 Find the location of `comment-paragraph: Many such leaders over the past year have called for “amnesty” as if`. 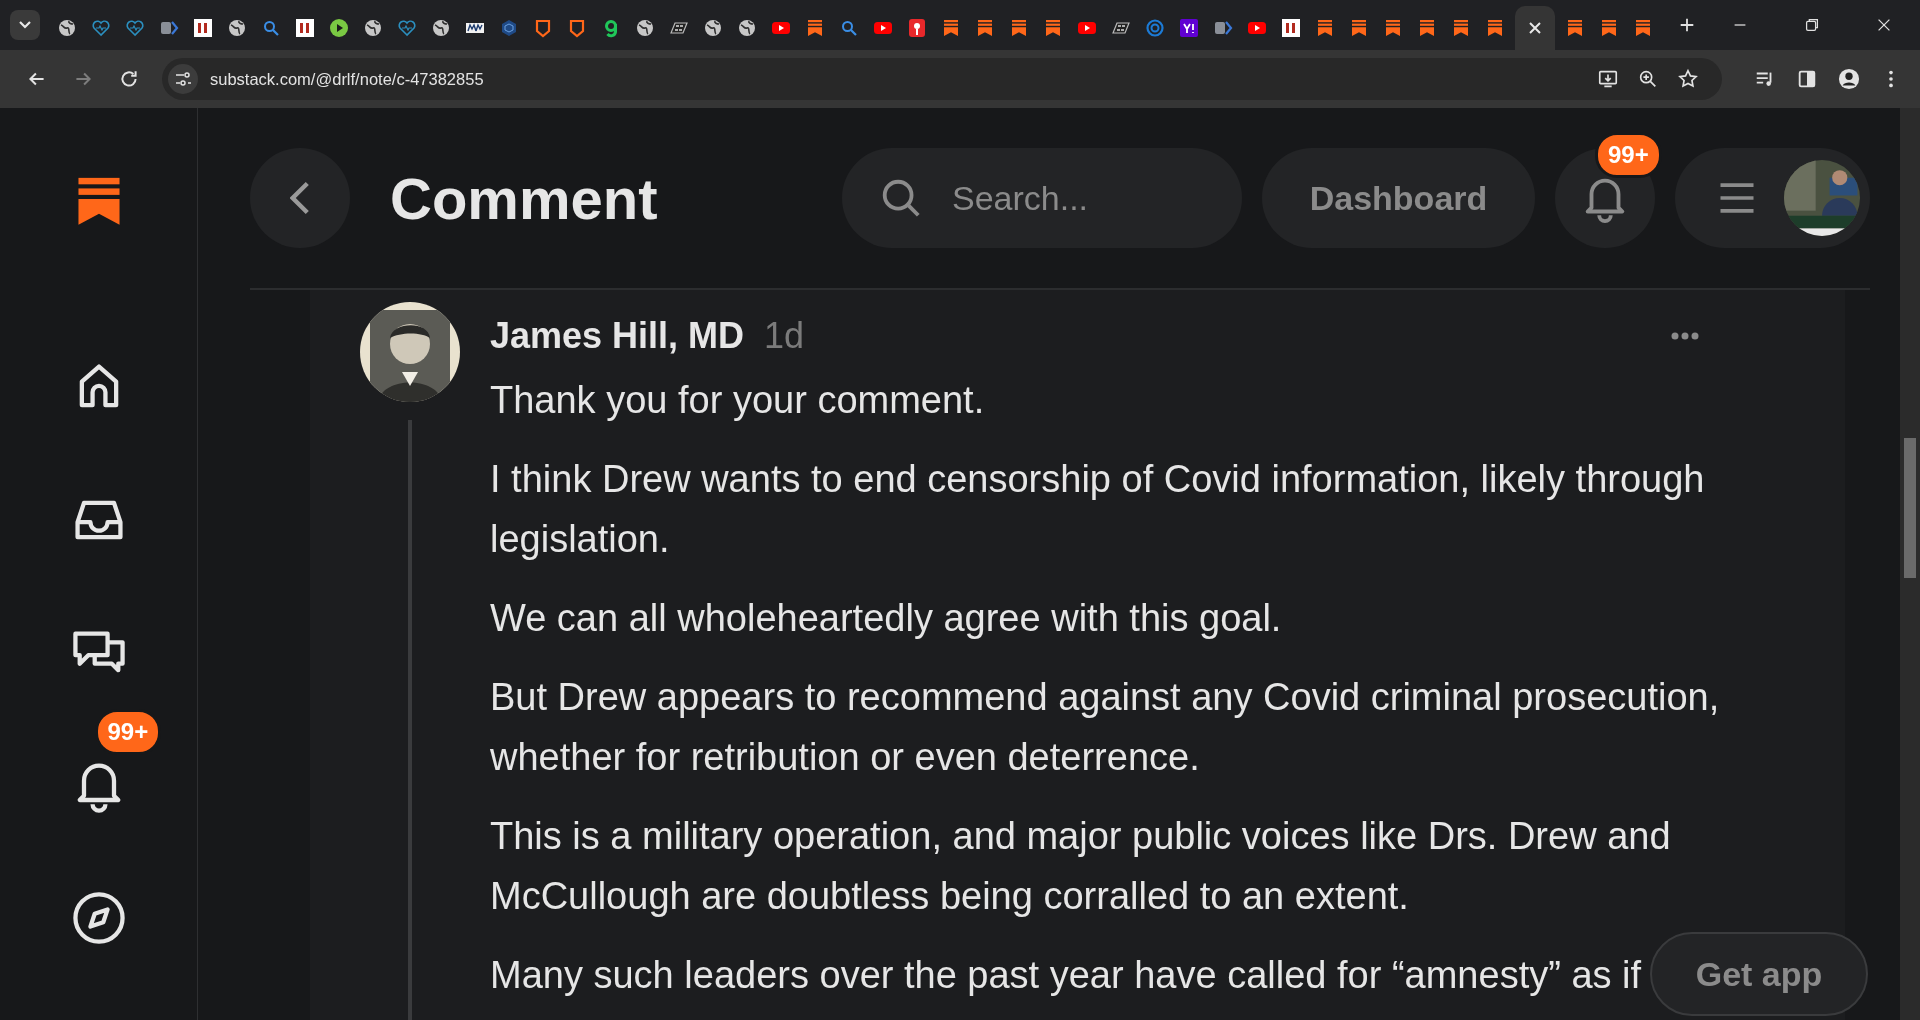

comment-paragraph: Many such leaders over the past year have called for “amnesty” as if is located at coordinates (1066, 975).